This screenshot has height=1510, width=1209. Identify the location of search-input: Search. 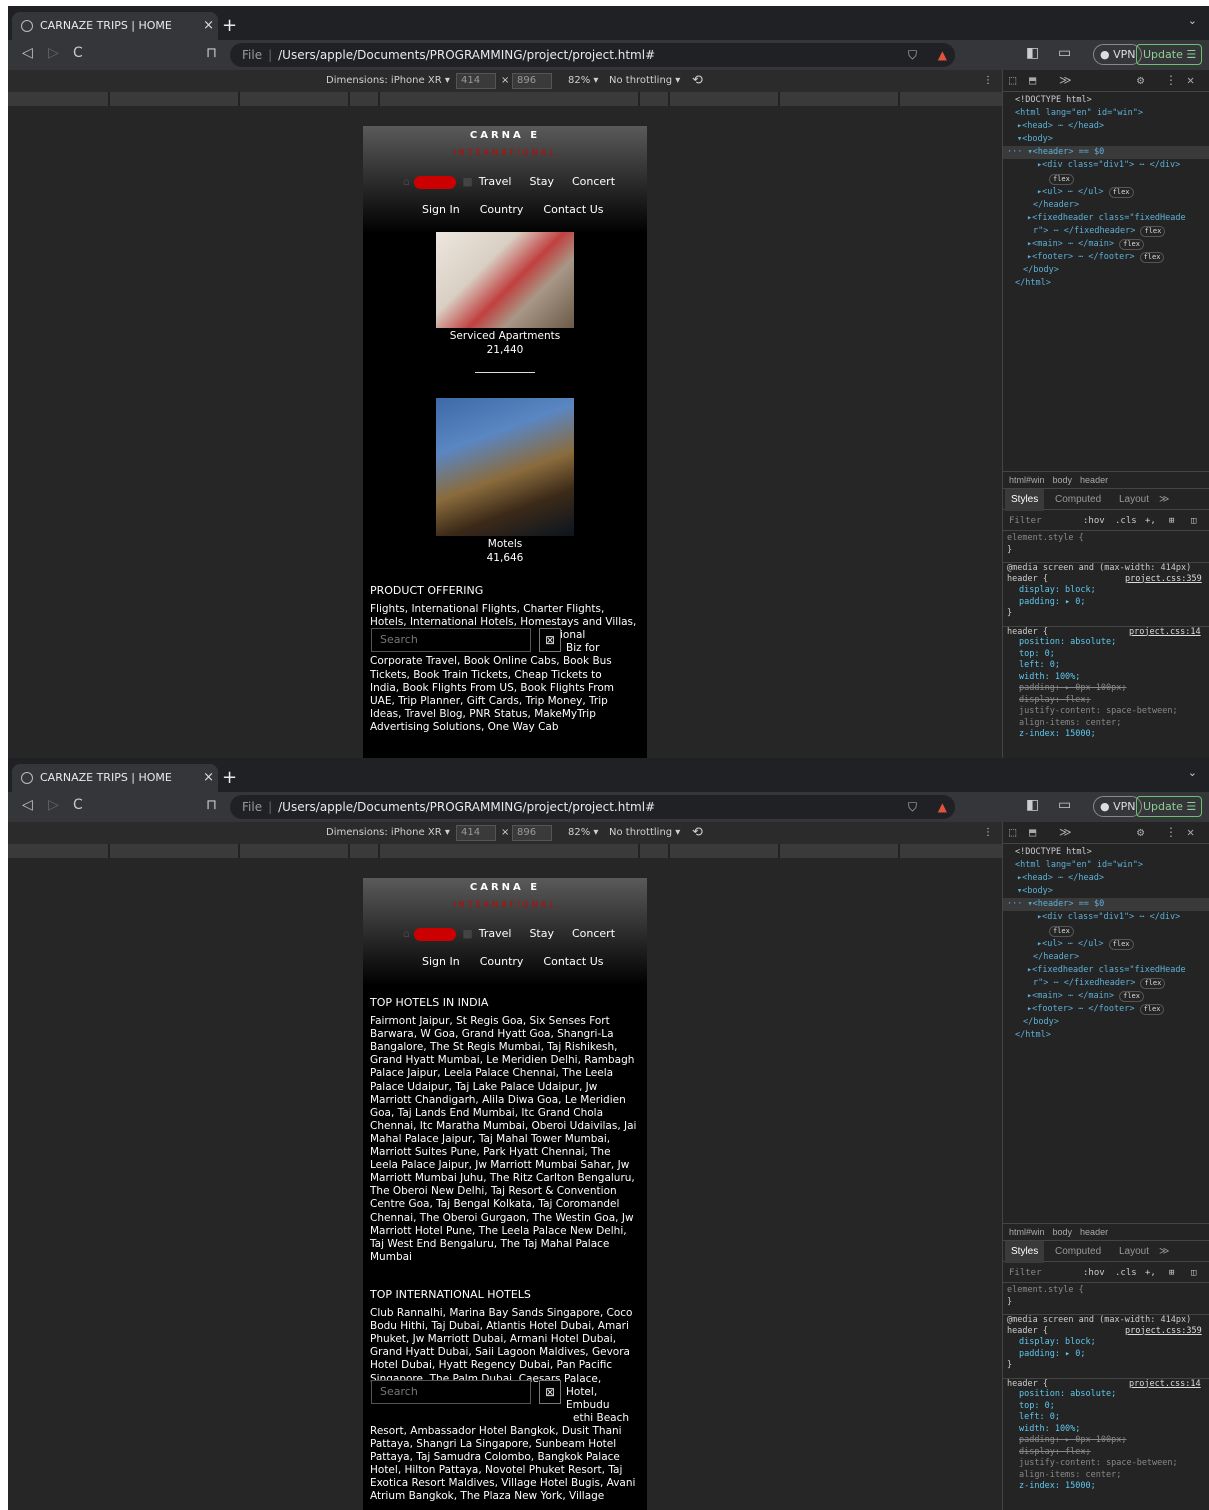
(451, 1392).